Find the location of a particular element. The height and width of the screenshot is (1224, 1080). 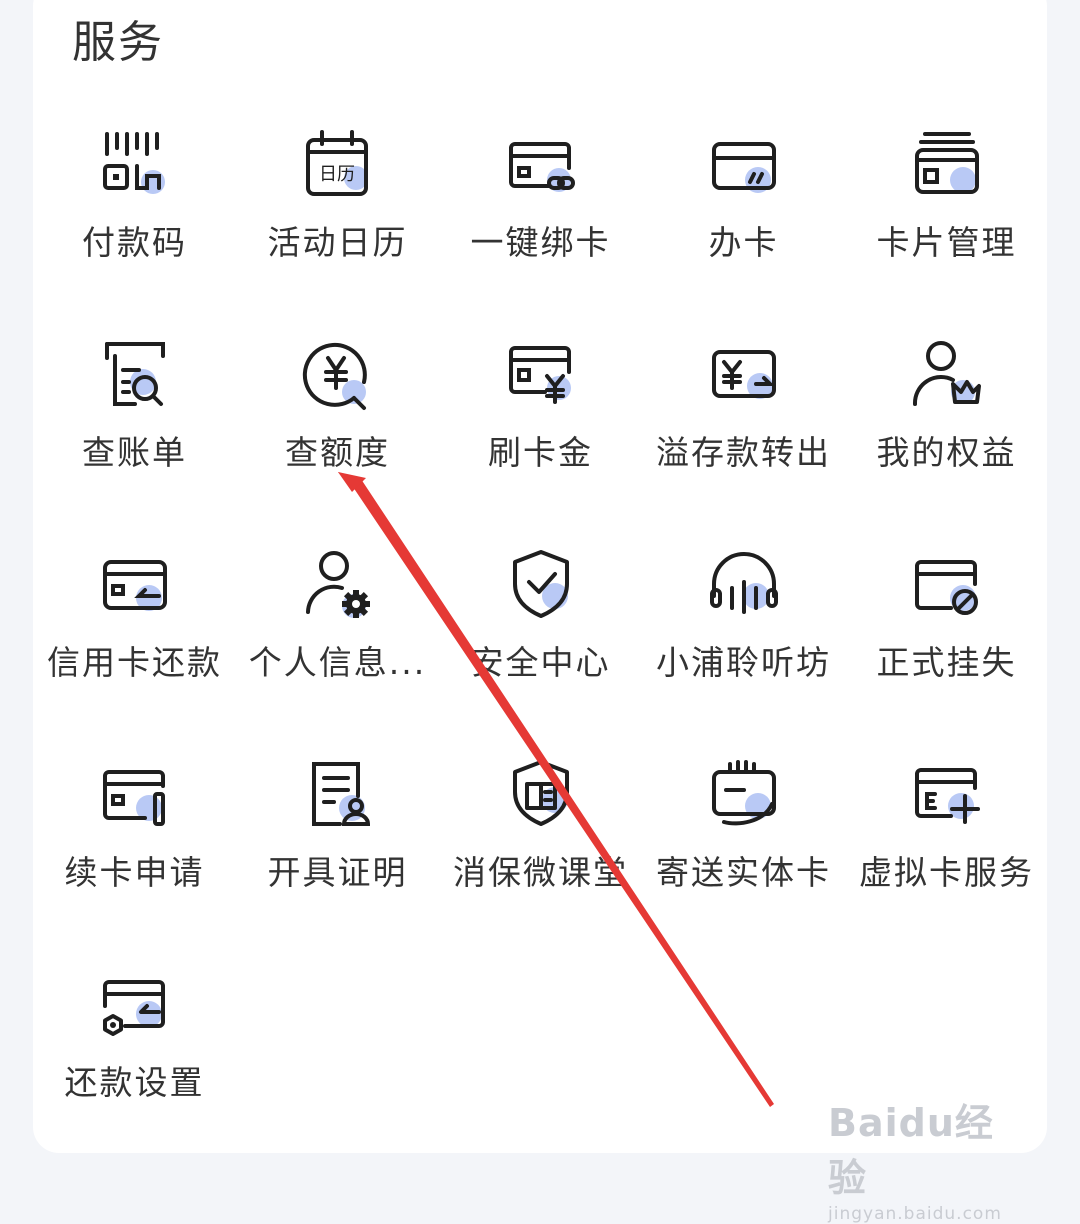

service-item-apply-card: 办卡 is located at coordinates (743, 200).